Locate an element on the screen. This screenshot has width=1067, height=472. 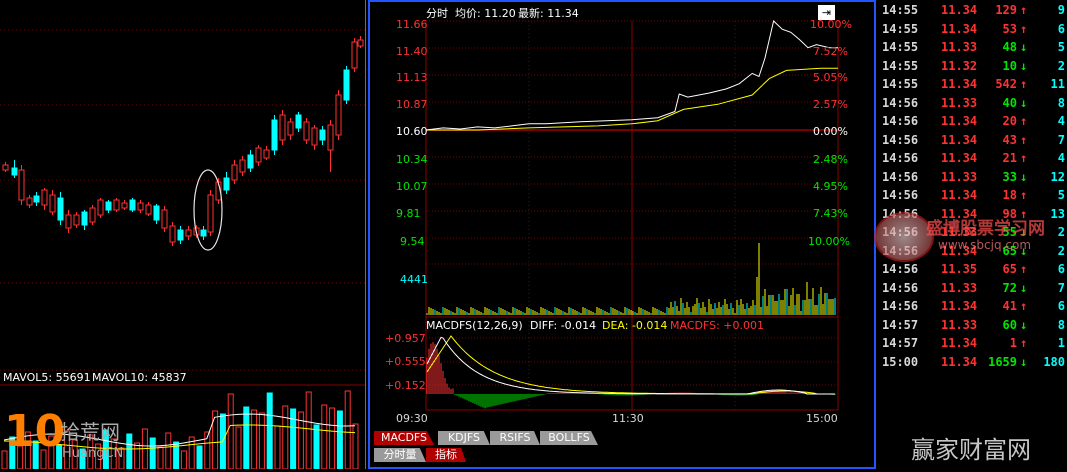
pct-tick: 2.48% is located at coordinates (830, 159).